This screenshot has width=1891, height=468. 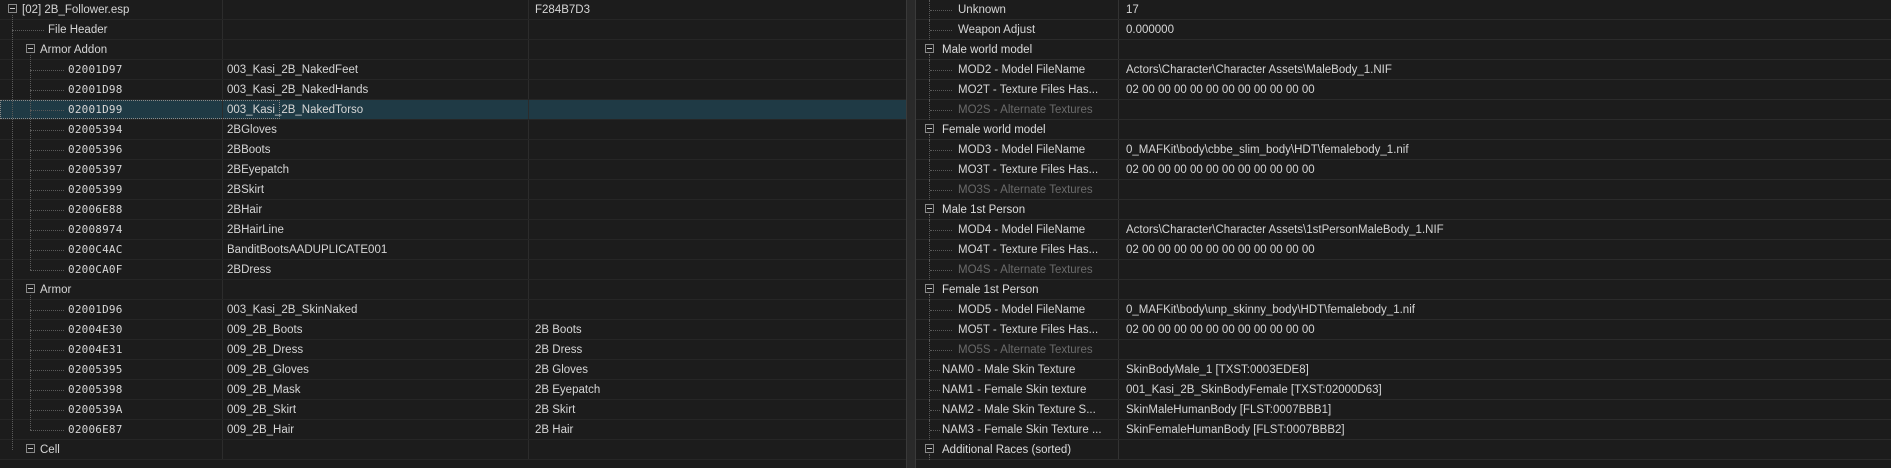 I want to click on tree-row-armor-addon: 02008974 2BHairLine, so click(x=453, y=230).